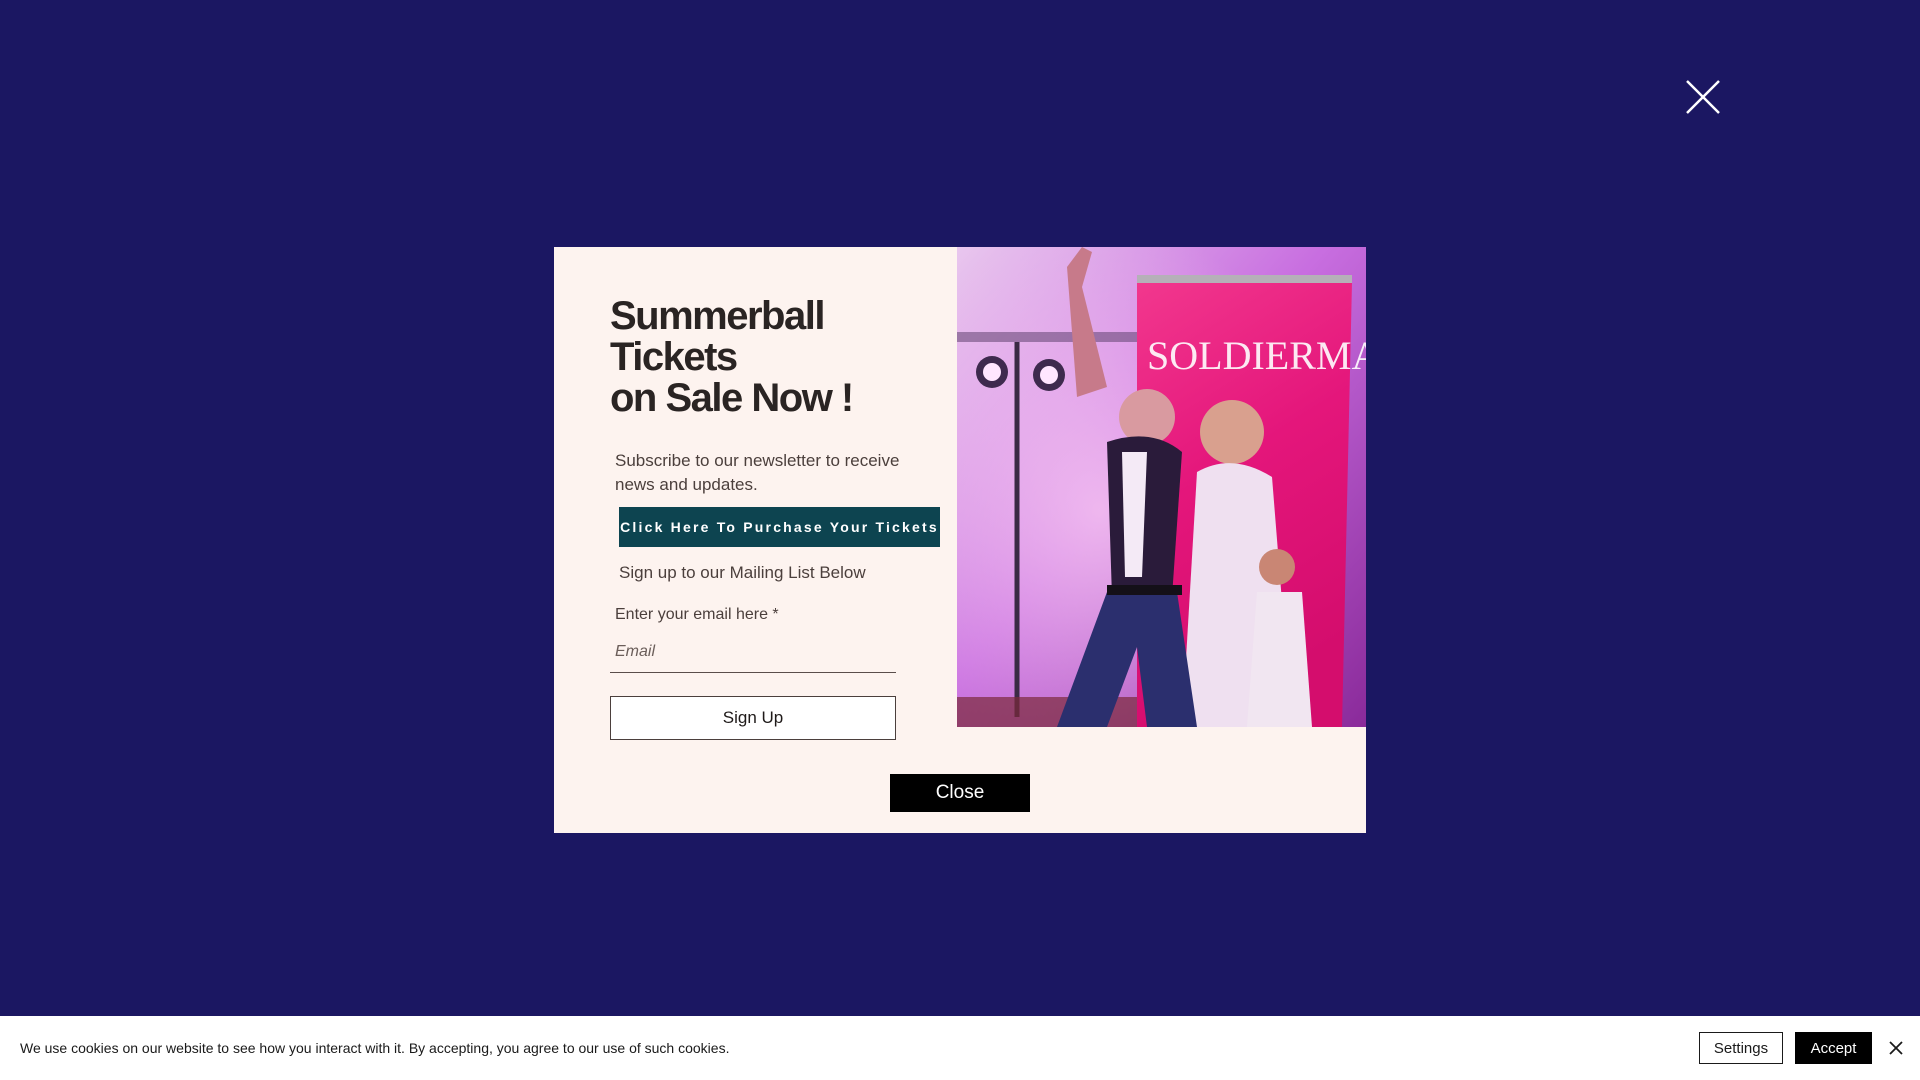 This screenshot has width=1920, height=1080. I want to click on cookie-accept-button: Accept, so click(1833, 1048).